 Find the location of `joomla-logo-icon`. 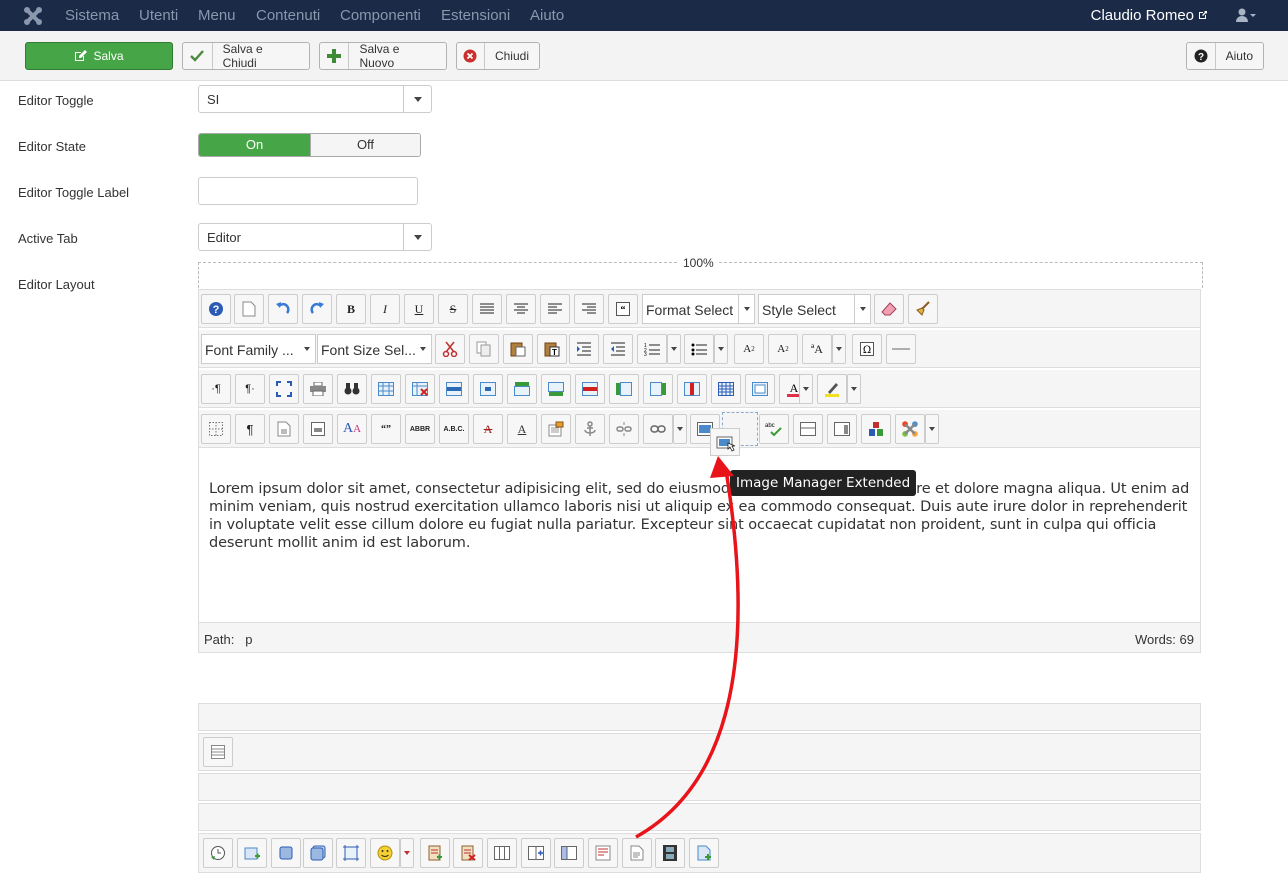

joomla-logo-icon is located at coordinates (33, 16).